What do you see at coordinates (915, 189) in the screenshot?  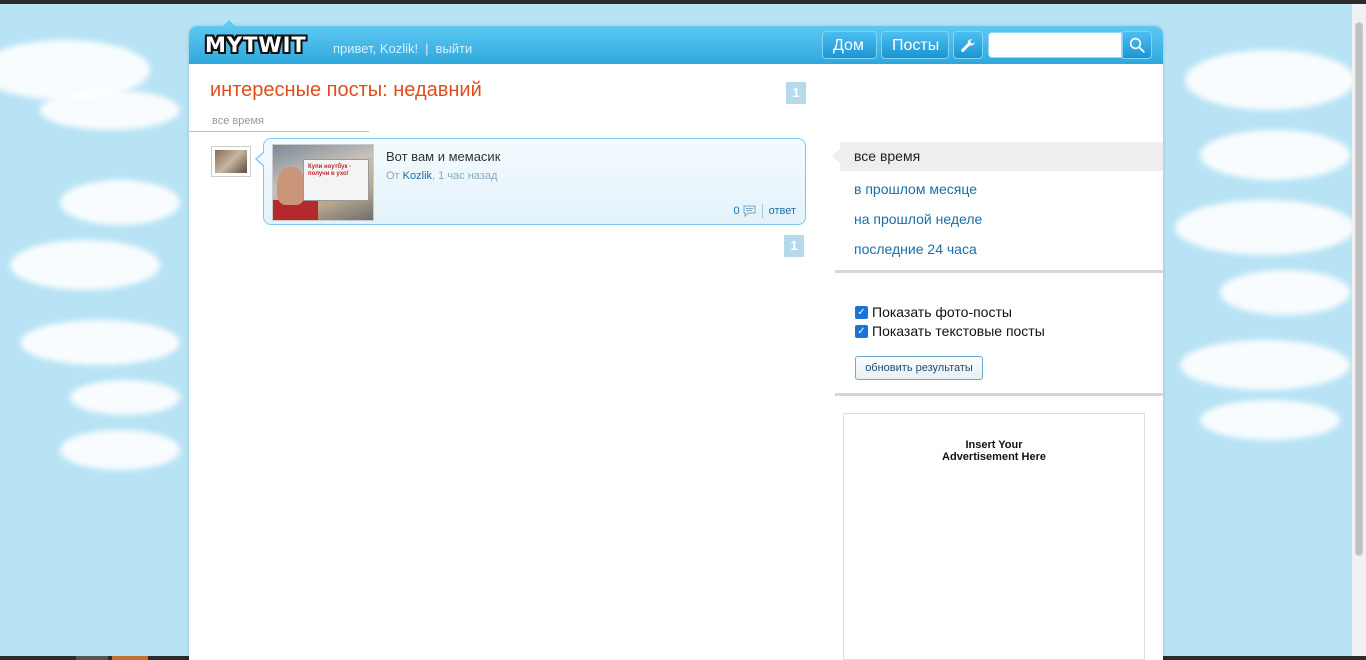 I see `sidebar-item-last-month: в прошлом месяце` at bounding box center [915, 189].